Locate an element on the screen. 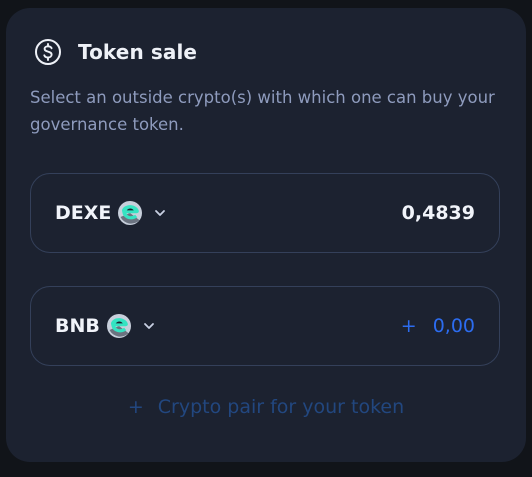 This screenshot has height=477, width=532. token-amount-input: + 0,00 is located at coordinates (438, 326).